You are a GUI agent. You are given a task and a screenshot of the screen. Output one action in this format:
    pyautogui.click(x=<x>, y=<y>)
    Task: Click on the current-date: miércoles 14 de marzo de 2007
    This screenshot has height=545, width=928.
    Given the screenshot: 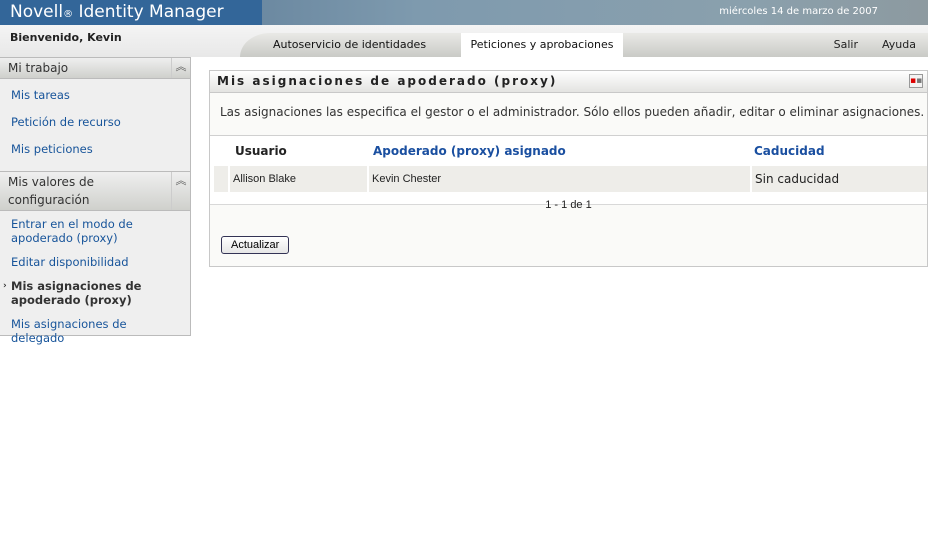 What is the action you would take?
    pyautogui.click(x=798, y=11)
    